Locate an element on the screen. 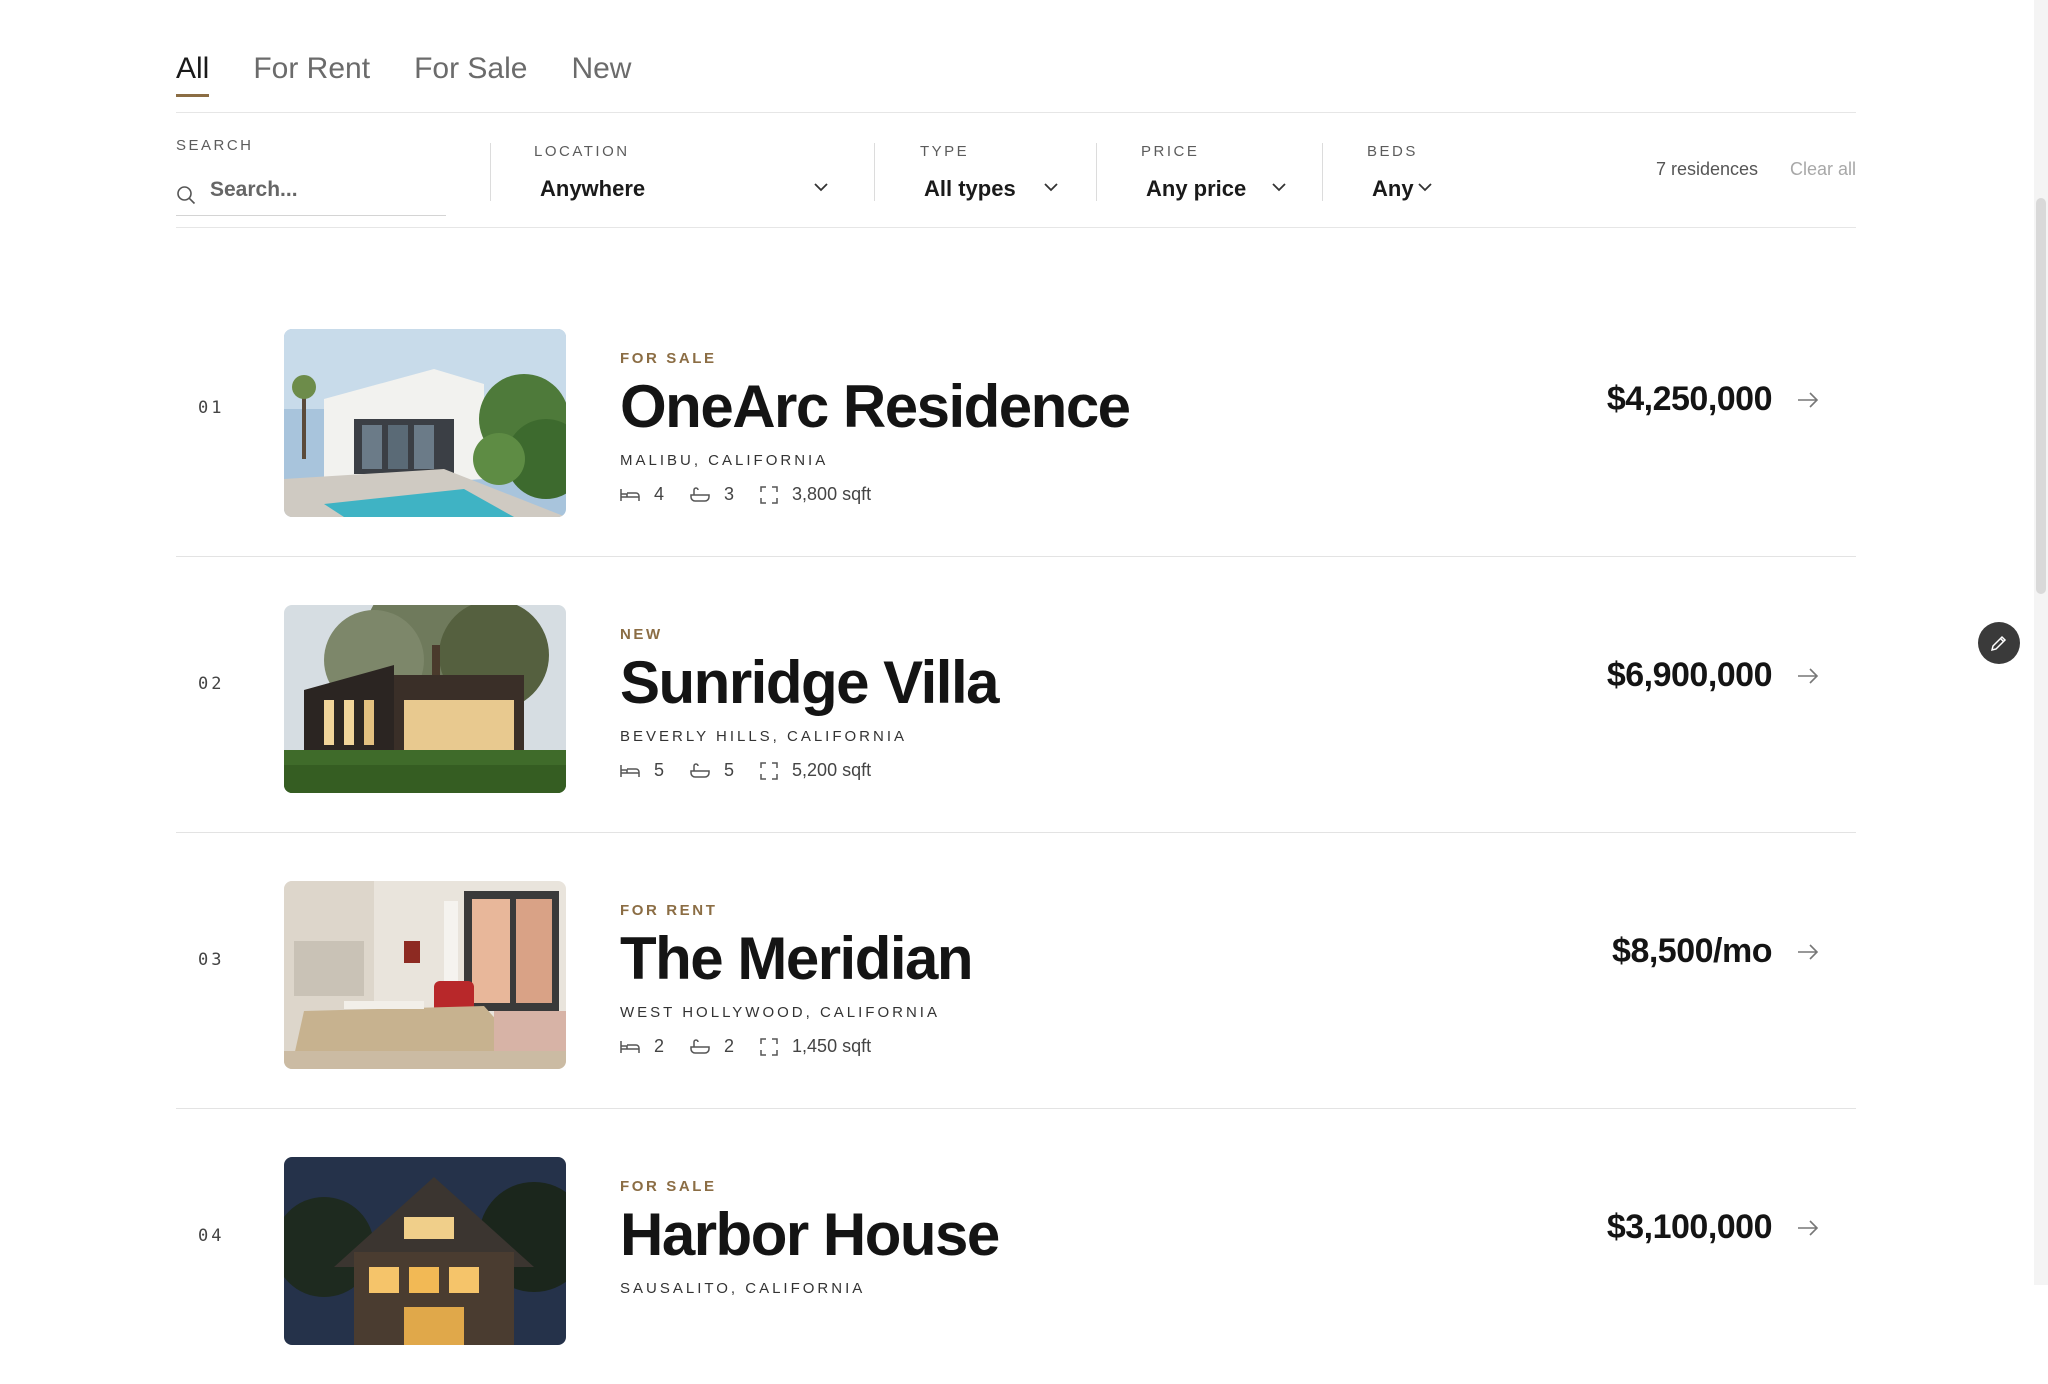  listing-number: 04 is located at coordinates (211, 1236).